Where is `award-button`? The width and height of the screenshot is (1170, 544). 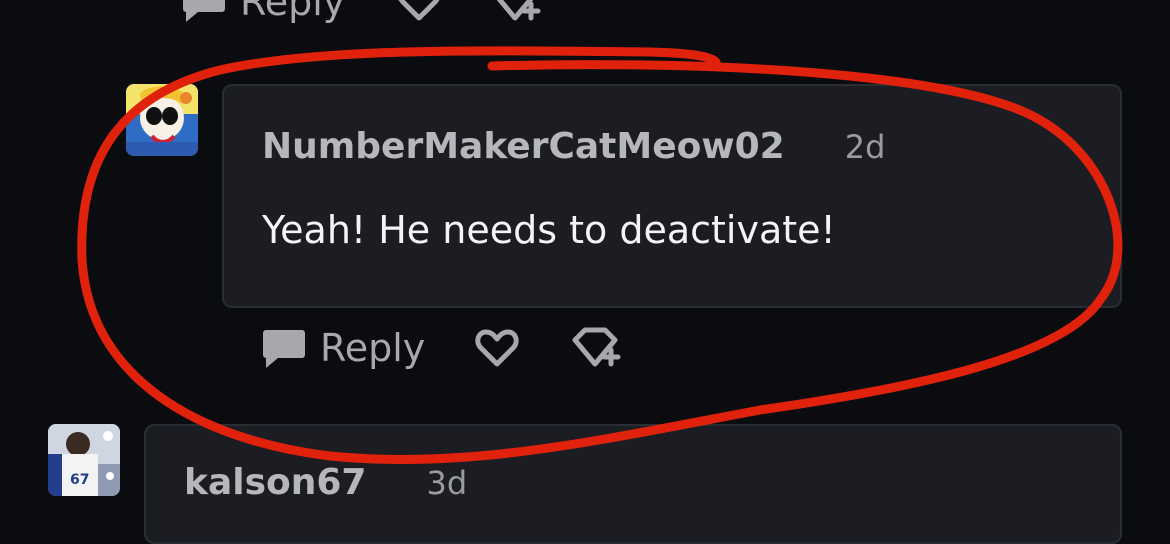 award-button is located at coordinates (597, 348).